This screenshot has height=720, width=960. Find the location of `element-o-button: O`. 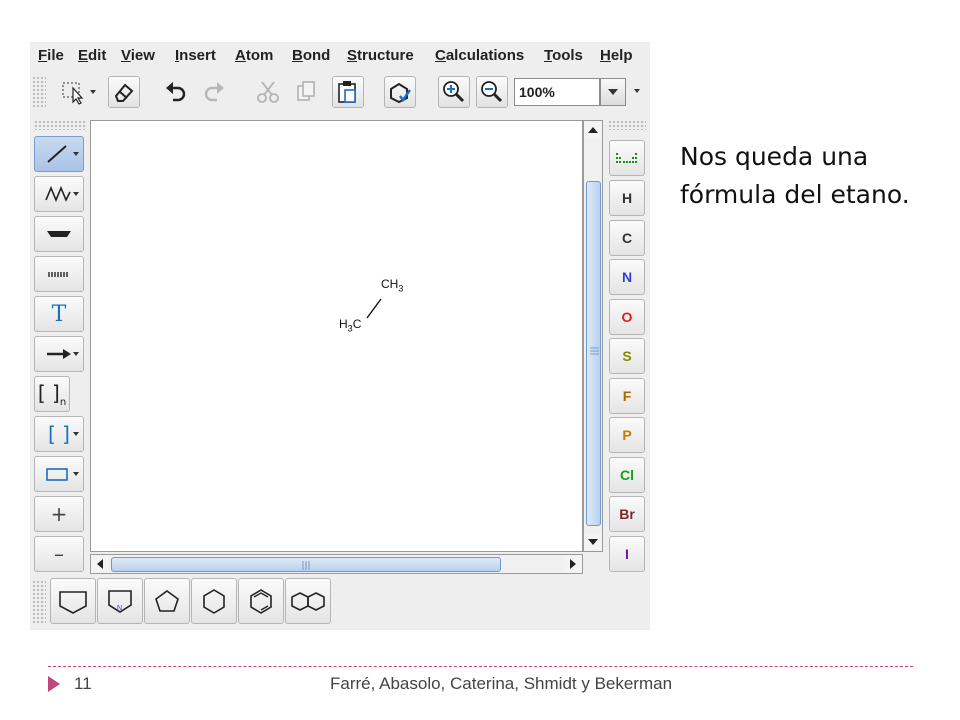

element-o-button: O is located at coordinates (627, 317).